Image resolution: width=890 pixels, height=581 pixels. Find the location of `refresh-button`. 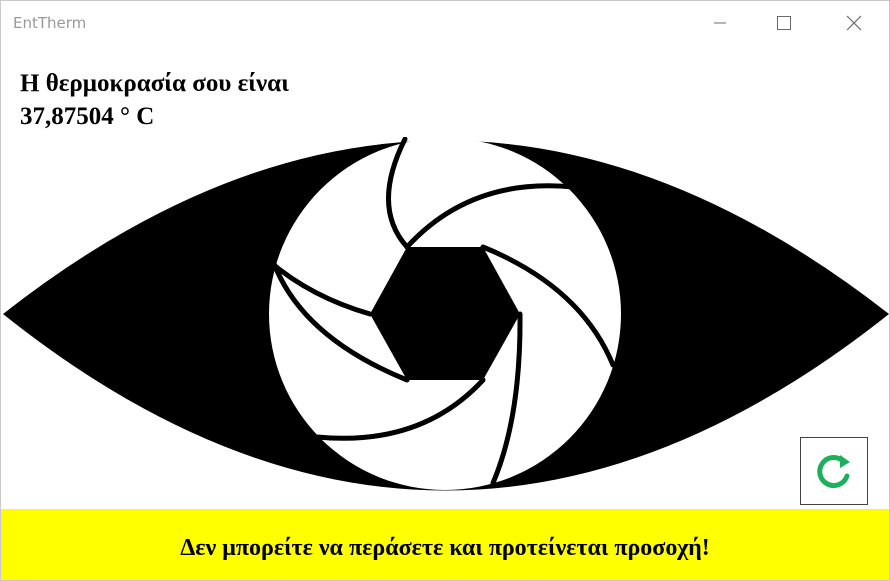

refresh-button is located at coordinates (834, 471).